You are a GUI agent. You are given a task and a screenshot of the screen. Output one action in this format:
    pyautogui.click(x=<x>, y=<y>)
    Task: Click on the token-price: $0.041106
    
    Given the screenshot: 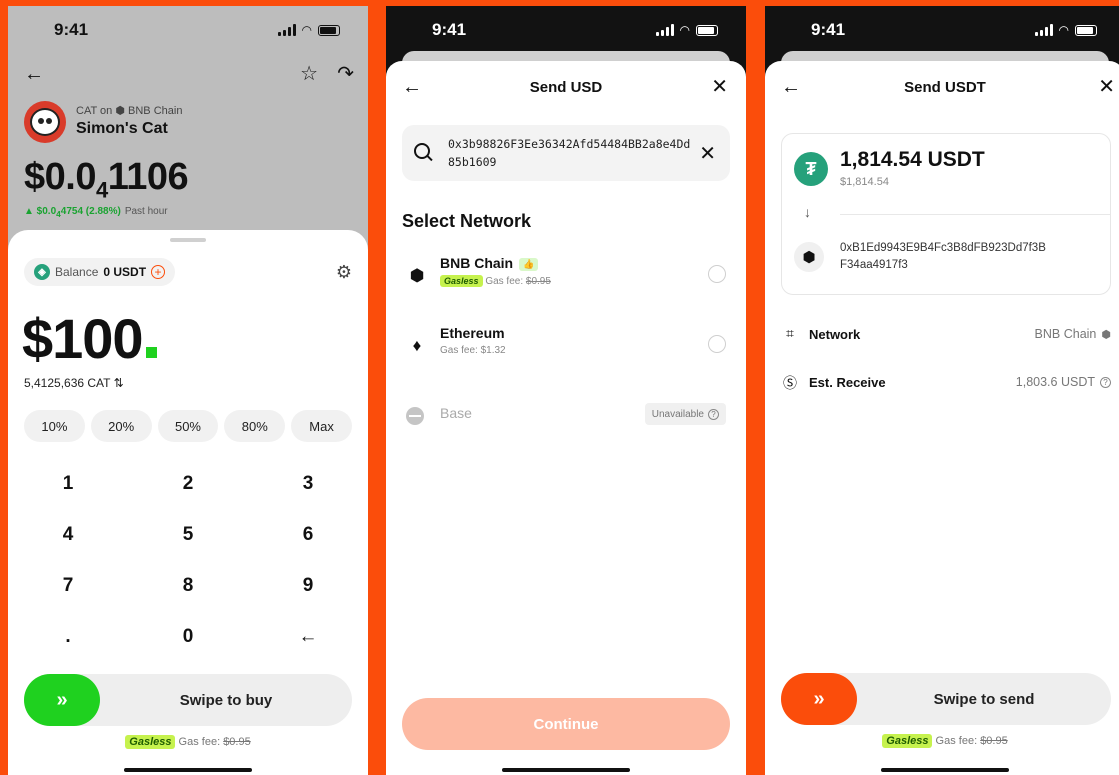 What is the action you would take?
    pyautogui.click(x=106, y=179)
    